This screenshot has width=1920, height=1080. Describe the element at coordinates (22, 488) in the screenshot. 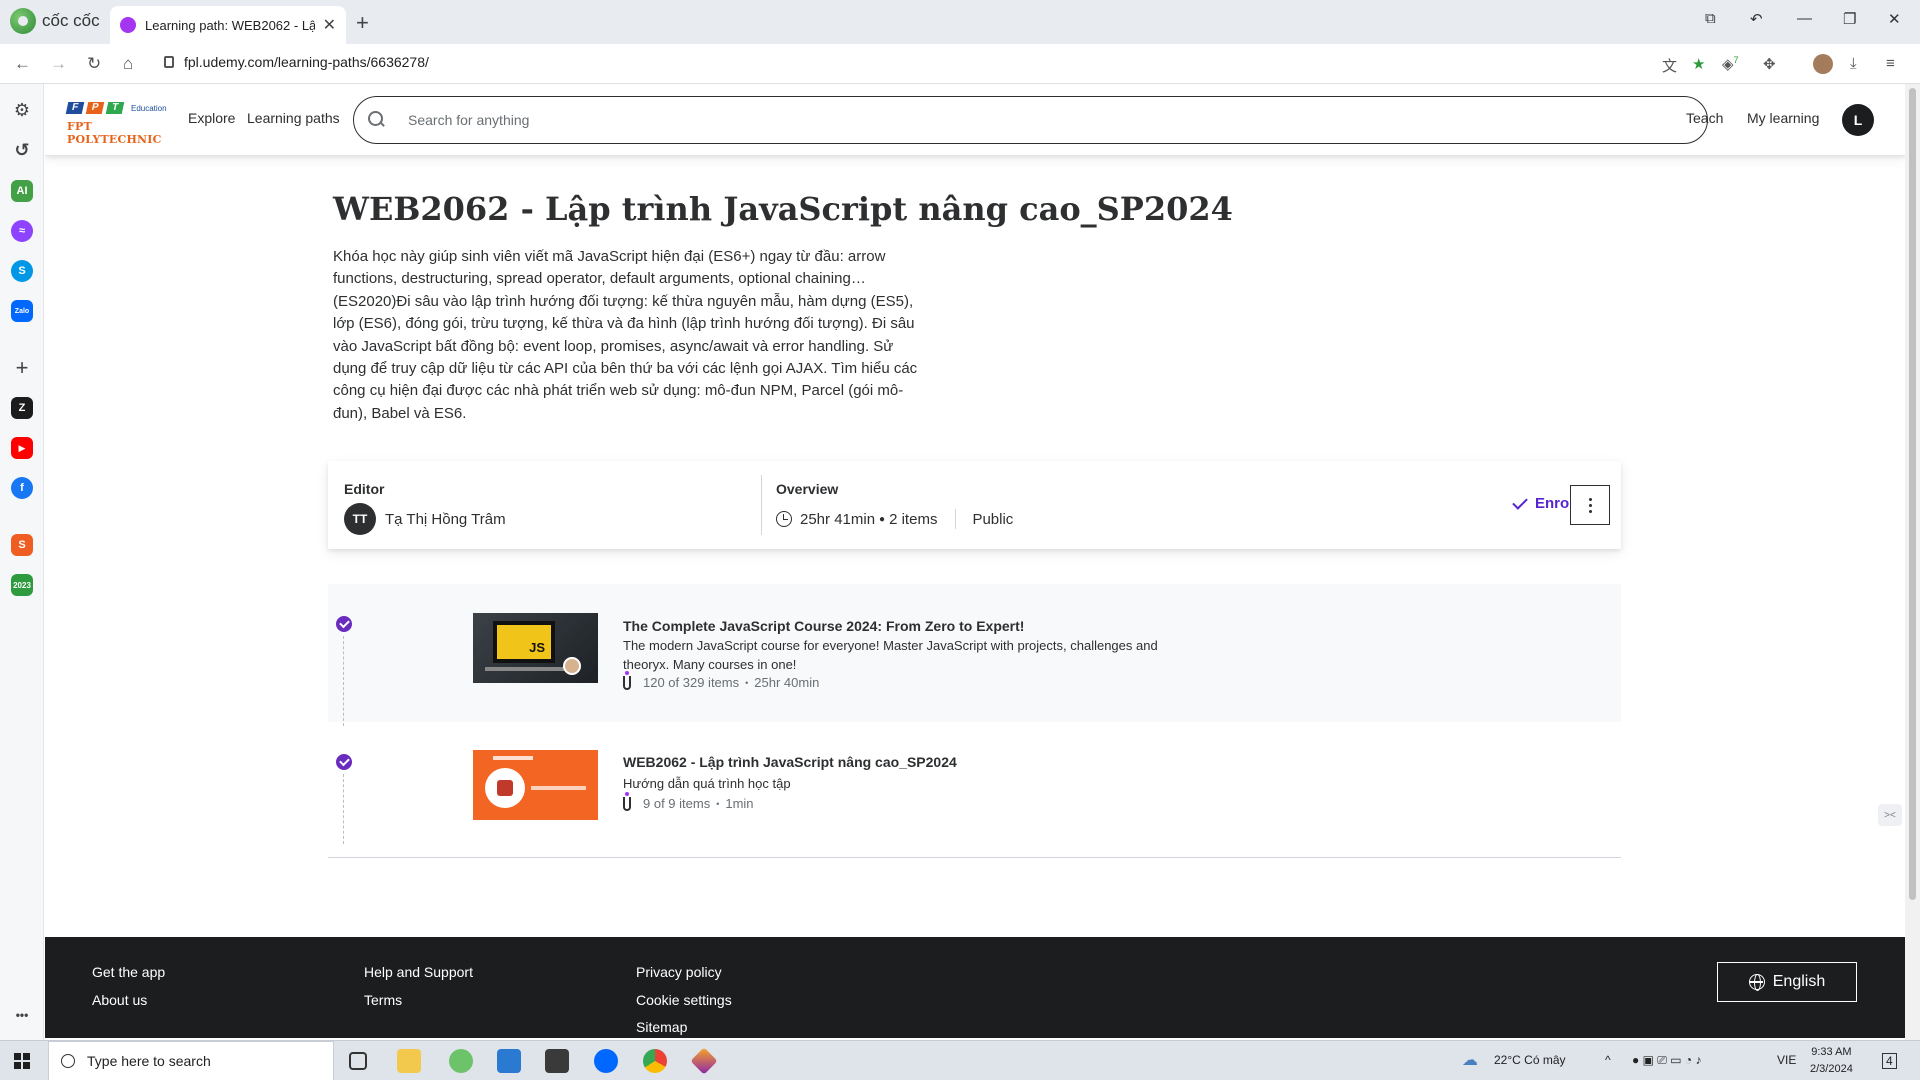

I see `facebook-icon: f` at that location.